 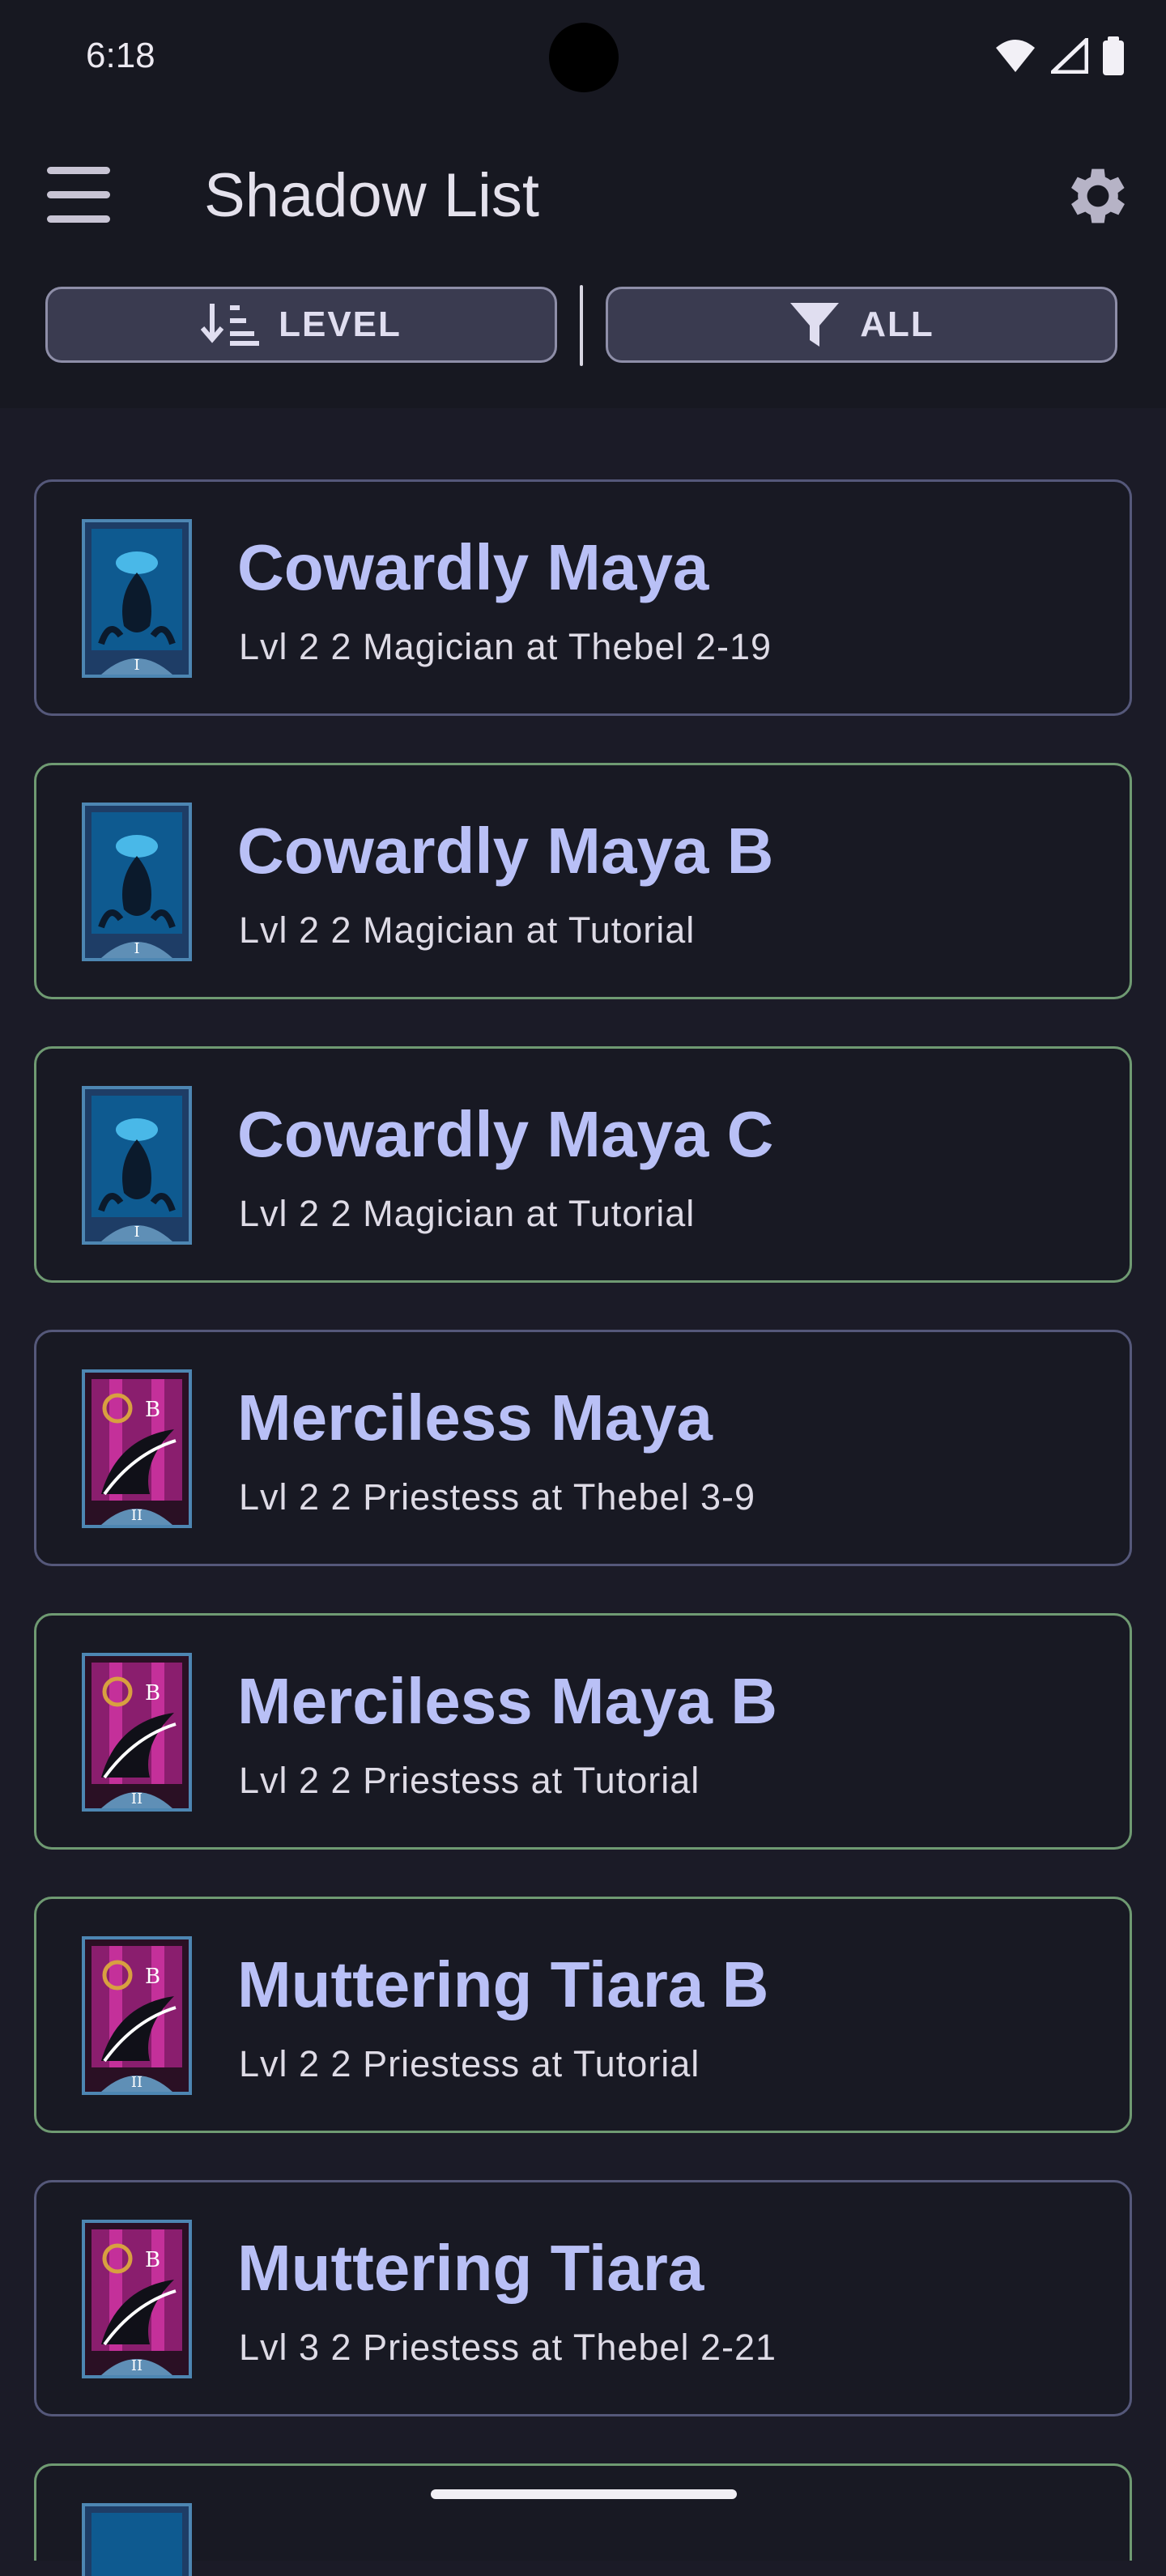 I want to click on filter-bar: LEVEL ALL, so click(x=583, y=325).